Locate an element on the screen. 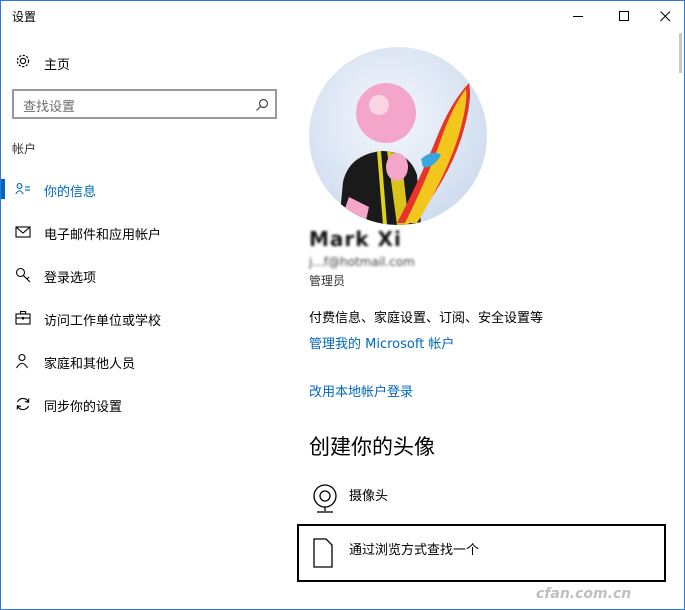 The width and height of the screenshot is (685, 610). sidebar-item-work-or-school: 访问工作单位或学校 is located at coordinates (147, 318).